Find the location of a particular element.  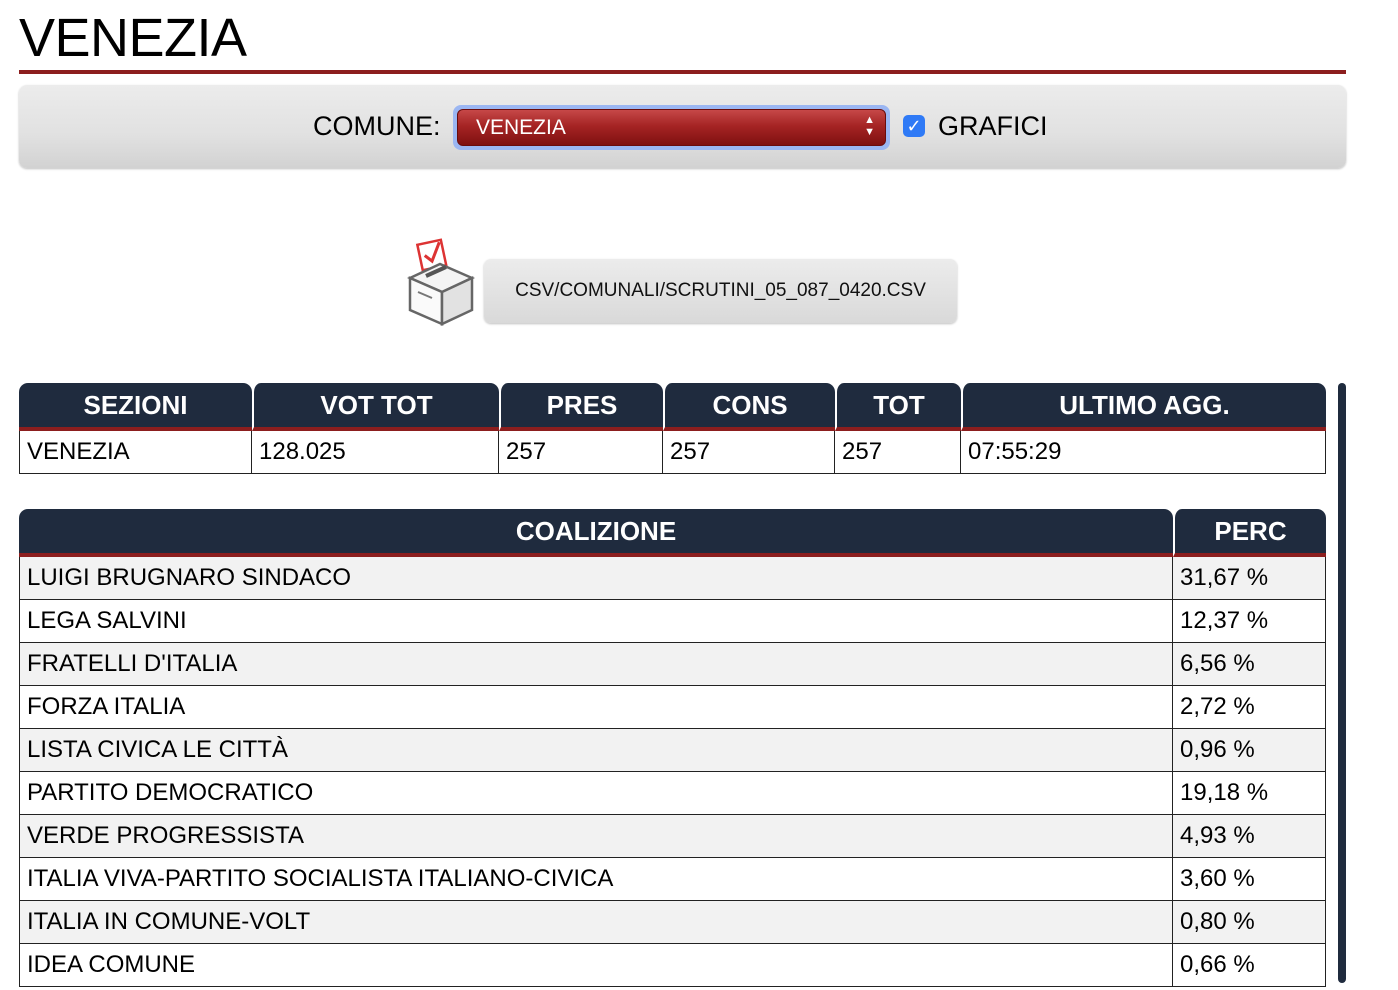

cell-vot-tot: 128.025 is located at coordinates (375, 452).